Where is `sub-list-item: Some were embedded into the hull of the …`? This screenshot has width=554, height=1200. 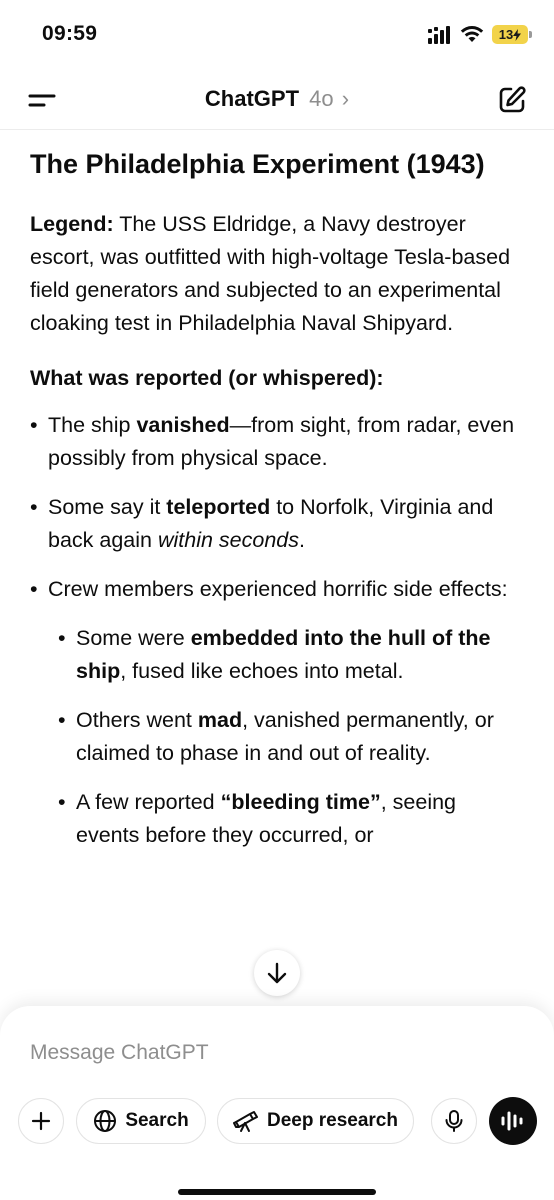
sub-list-item: Some were embedded into the hull of the … is located at coordinates (286, 655).